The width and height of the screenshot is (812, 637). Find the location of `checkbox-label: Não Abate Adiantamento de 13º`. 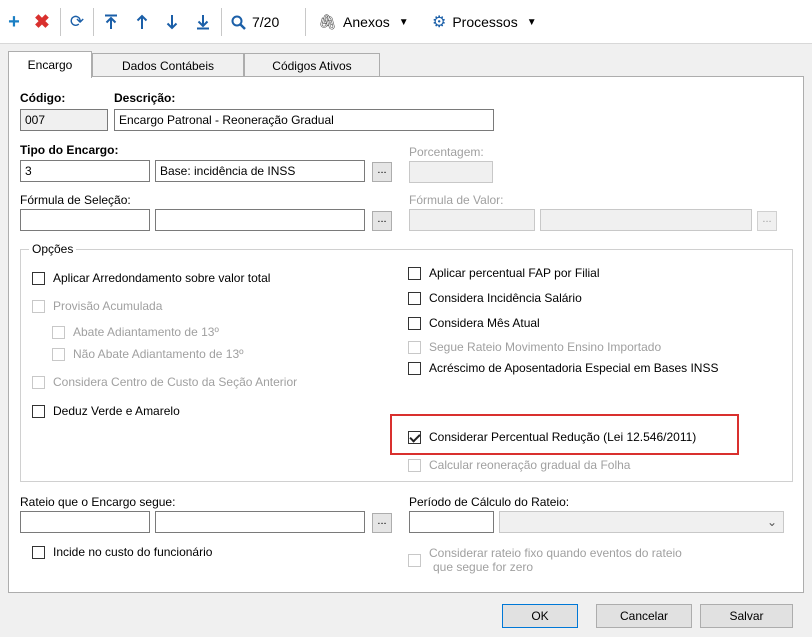

checkbox-label: Não Abate Adiantamento de 13º is located at coordinates (158, 354).